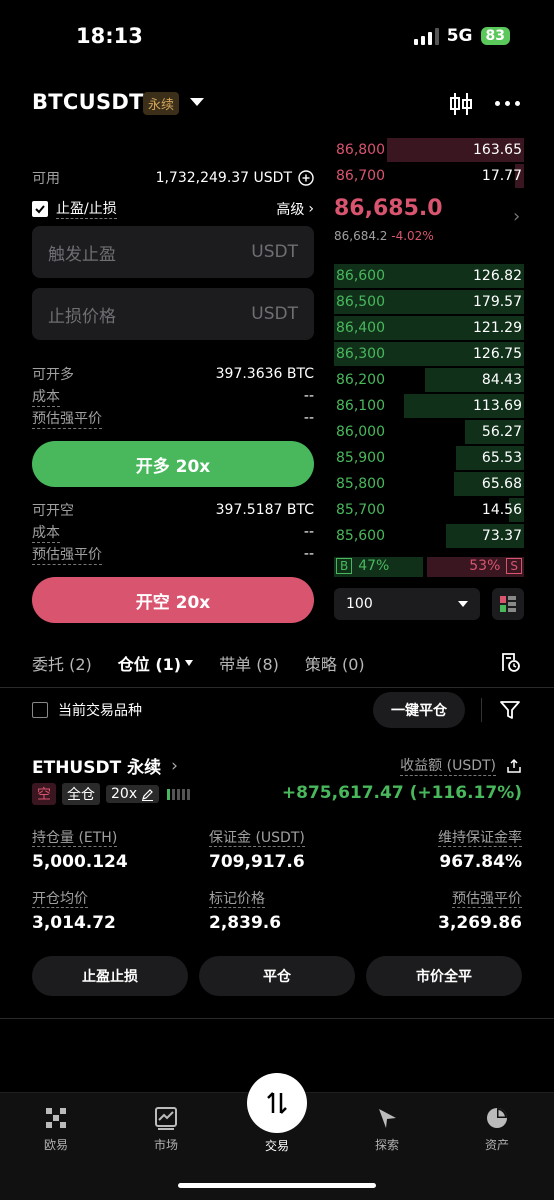 The image size is (554, 1200). I want to click on sell-label: S, so click(514, 566).